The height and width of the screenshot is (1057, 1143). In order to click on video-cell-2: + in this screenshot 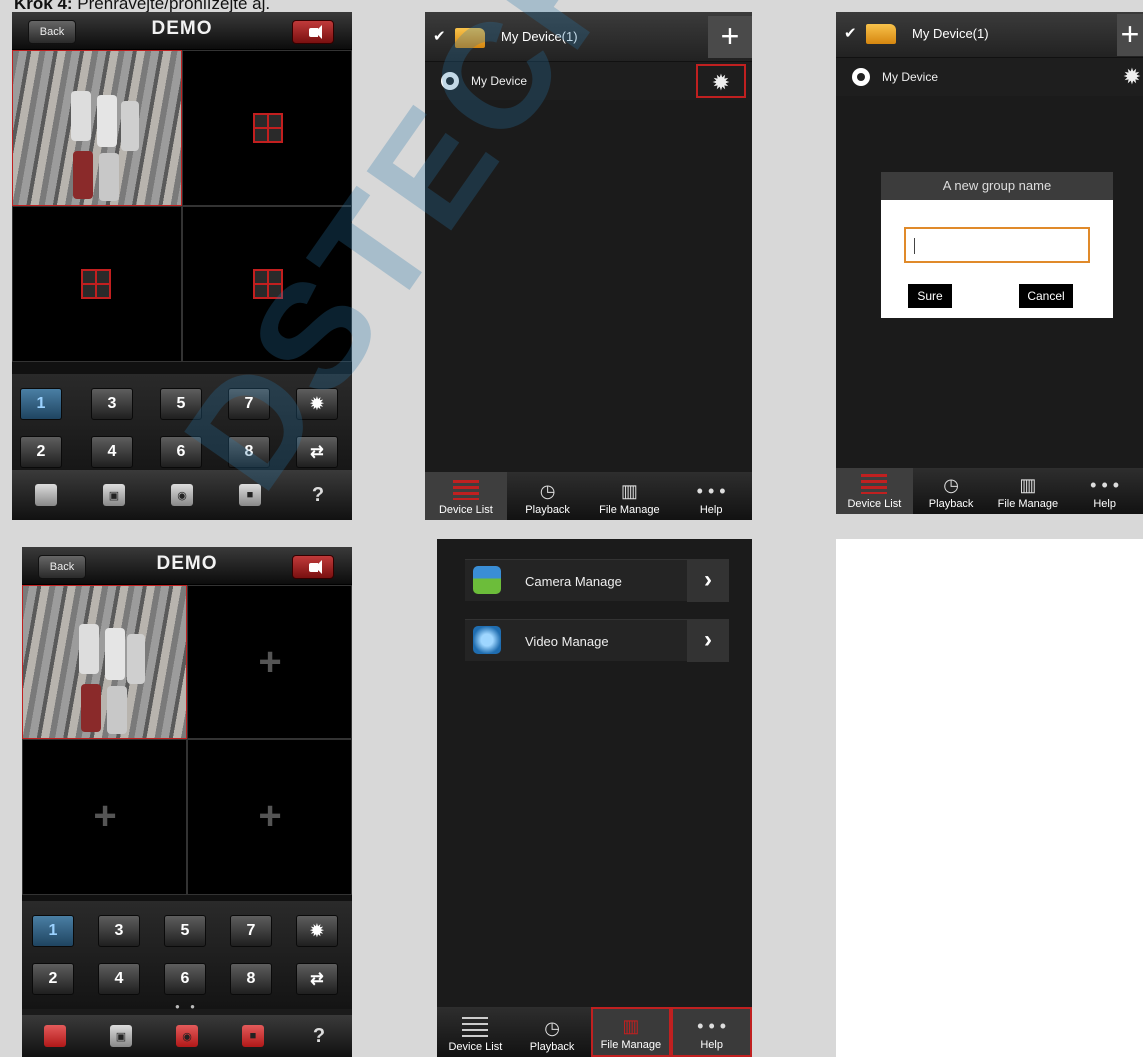, I will do `click(269, 662)`.